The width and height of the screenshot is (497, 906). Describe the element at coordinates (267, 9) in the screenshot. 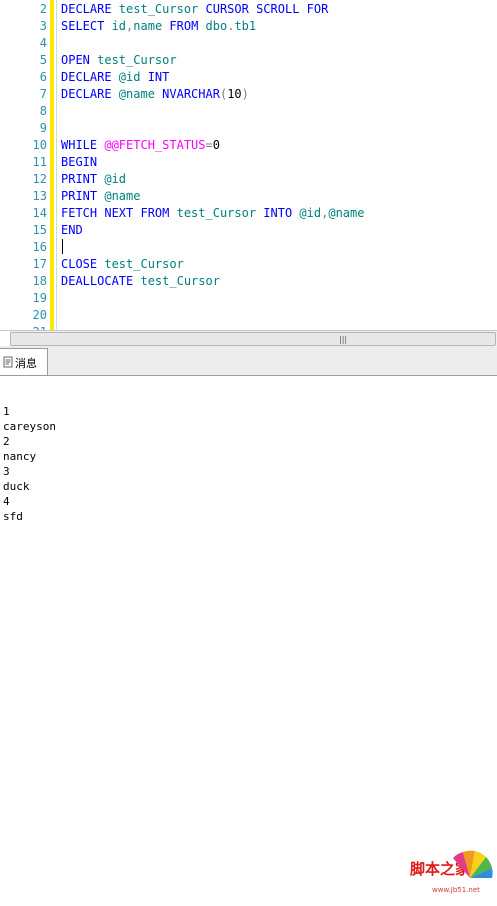

I see `code-token: CURSOR SCROLL FOR` at that location.